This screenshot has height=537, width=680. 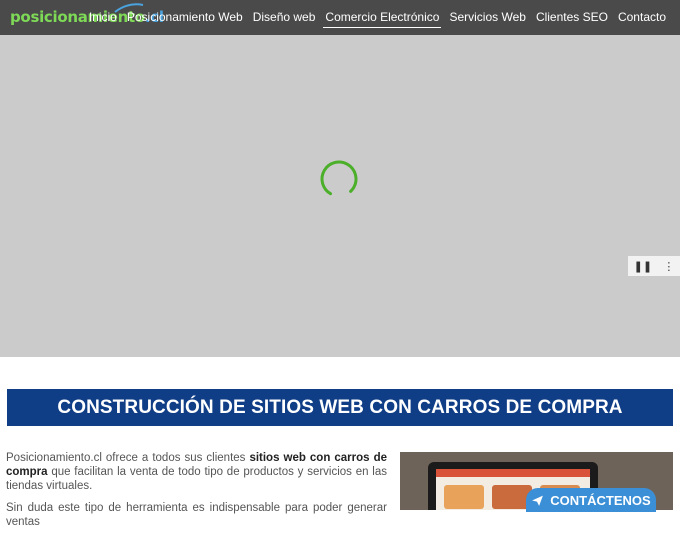 I want to click on contact-button: CONTÁCTENOS, so click(x=591, y=500).